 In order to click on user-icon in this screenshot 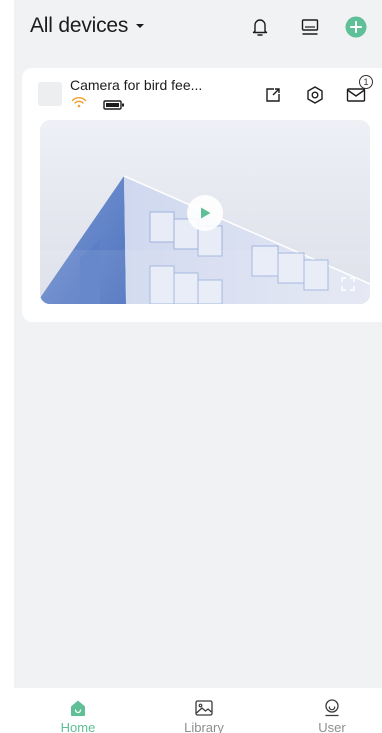, I will do `click(332, 708)`.